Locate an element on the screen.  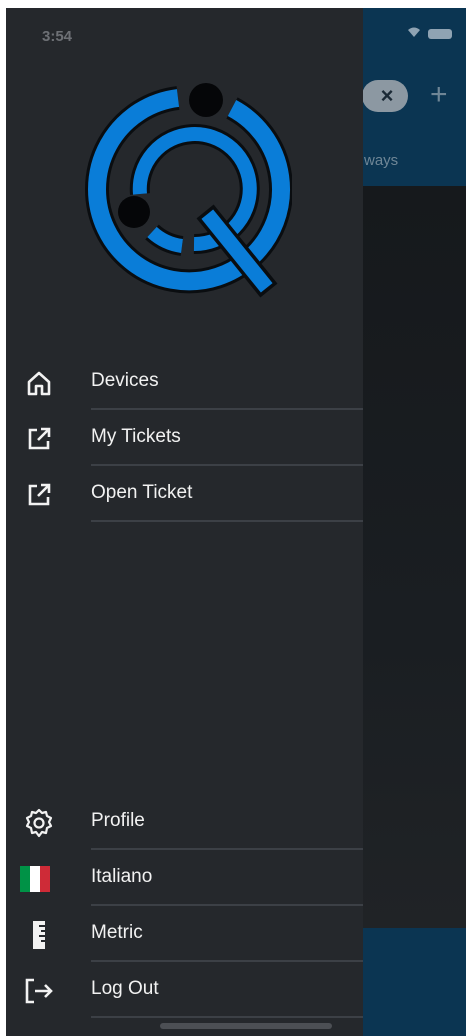
menu-item-units: Metric is located at coordinates (184, 934).